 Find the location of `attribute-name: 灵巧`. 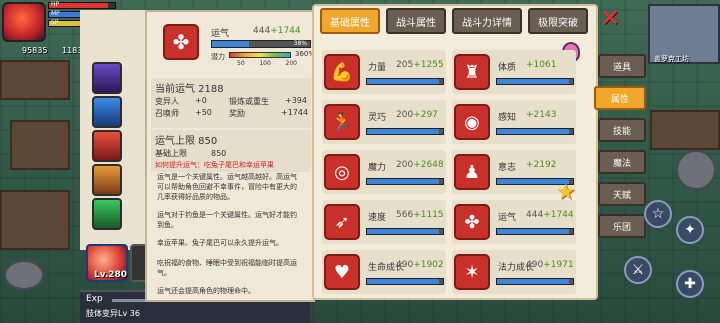

attribute-name: 灵巧 is located at coordinates (377, 118).